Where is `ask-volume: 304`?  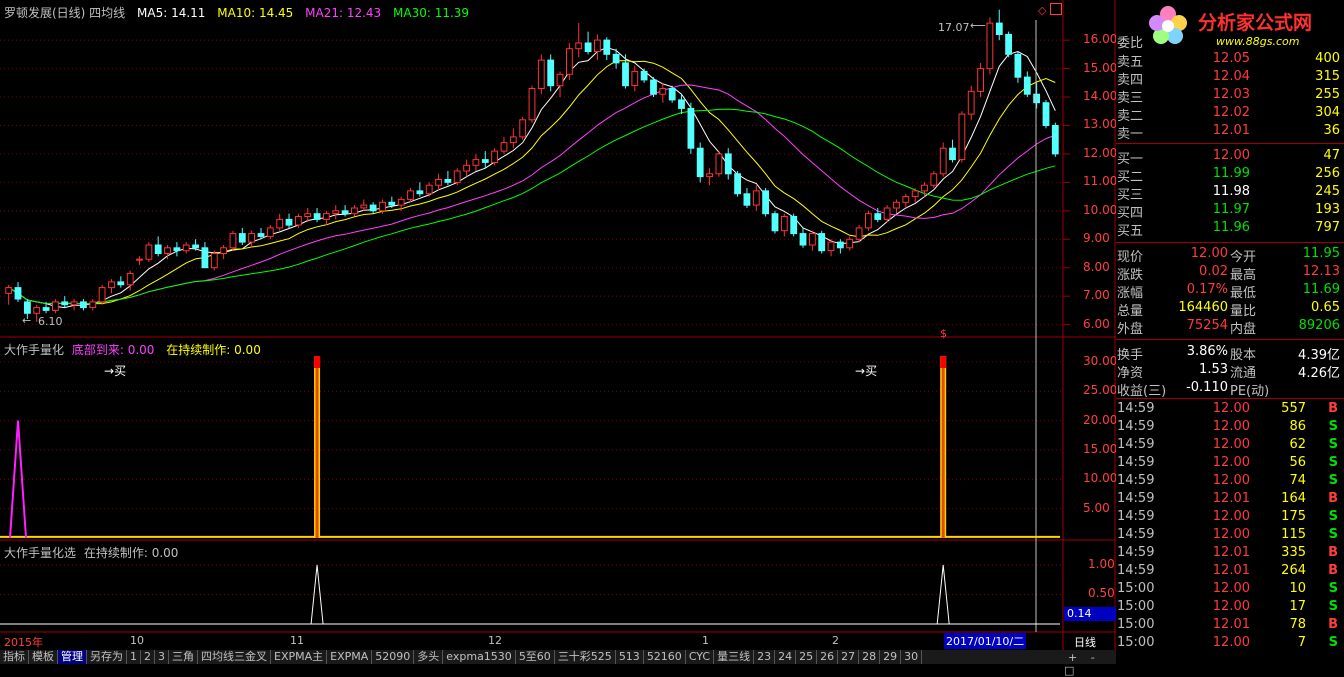 ask-volume: 304 is located at coordinates (1327, 112).